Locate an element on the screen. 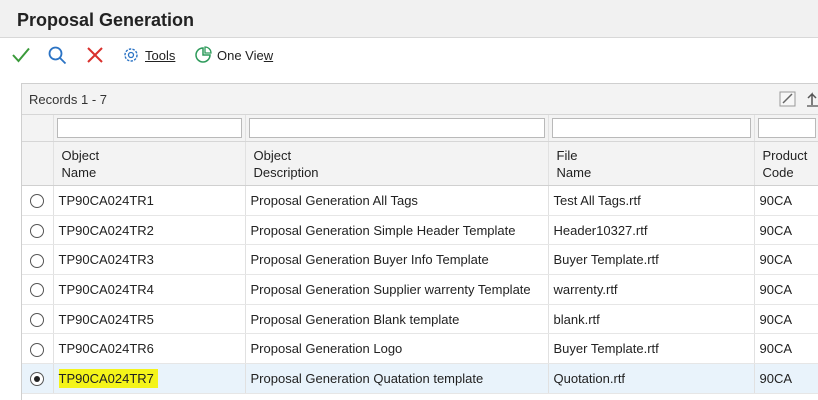 This screenshot has height=400, width=818. page-title: Proposal Generation is located at coordinates (106, 20).